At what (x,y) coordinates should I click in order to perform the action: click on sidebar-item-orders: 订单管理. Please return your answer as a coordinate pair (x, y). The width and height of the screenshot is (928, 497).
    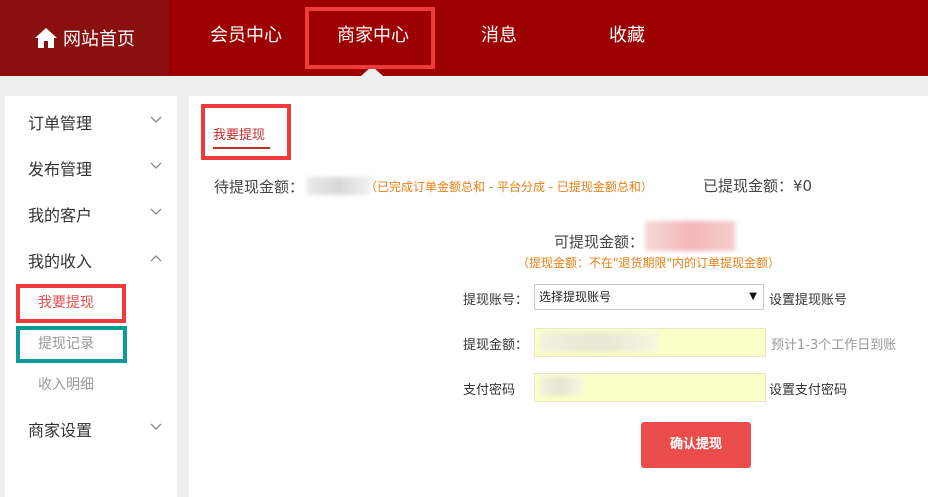
    Looking at the image, I should click on (60, 122).